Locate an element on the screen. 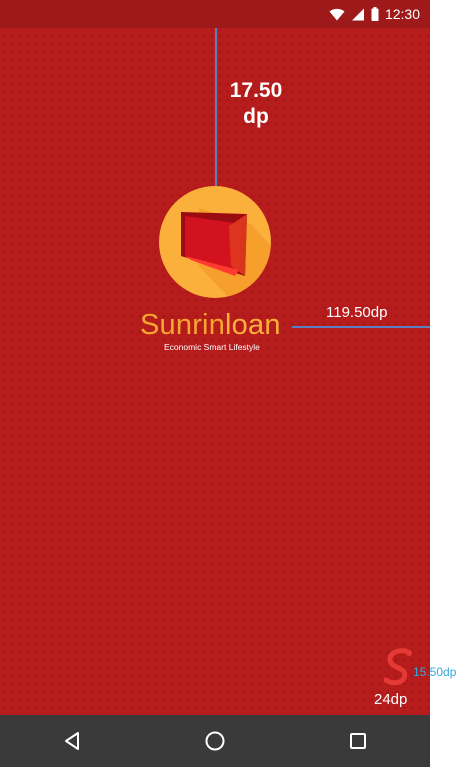 This screenshot has width=469, height=767. back-icon is located at coordinates (71, 741).